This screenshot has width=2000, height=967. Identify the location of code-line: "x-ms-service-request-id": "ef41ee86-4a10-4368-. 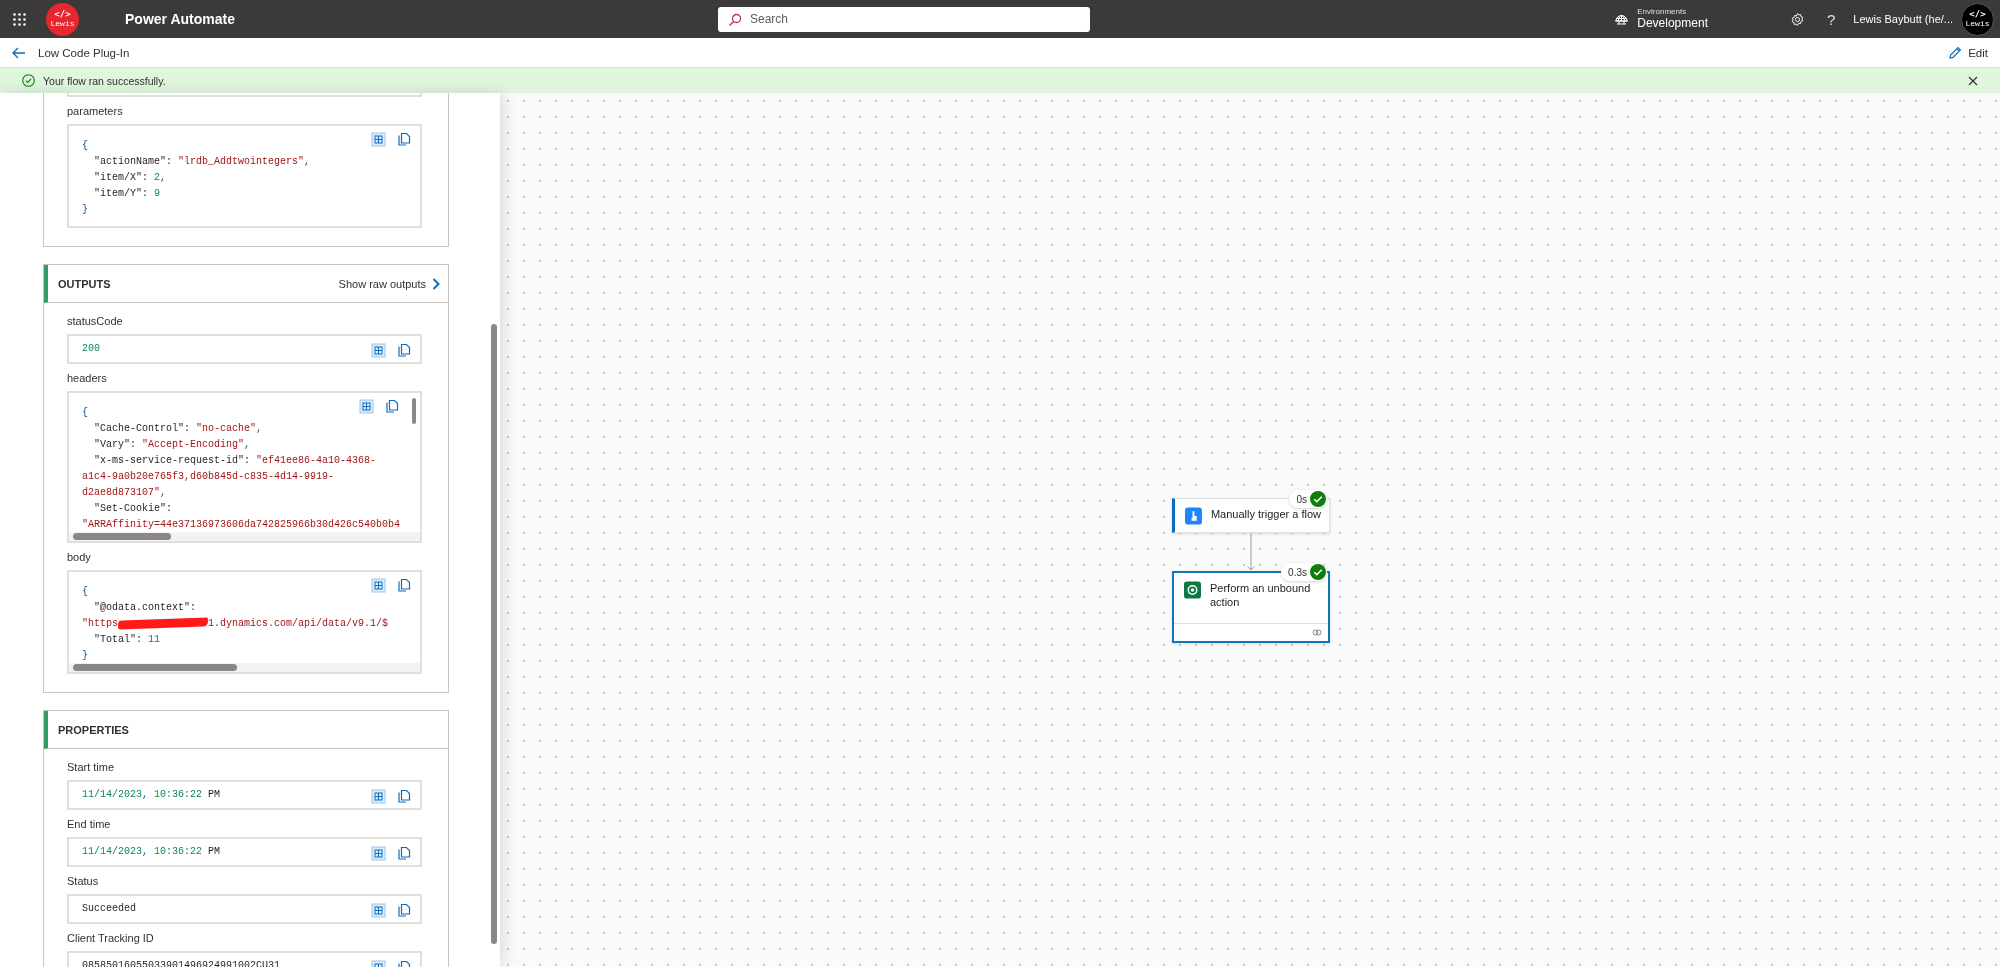
(235, 461).